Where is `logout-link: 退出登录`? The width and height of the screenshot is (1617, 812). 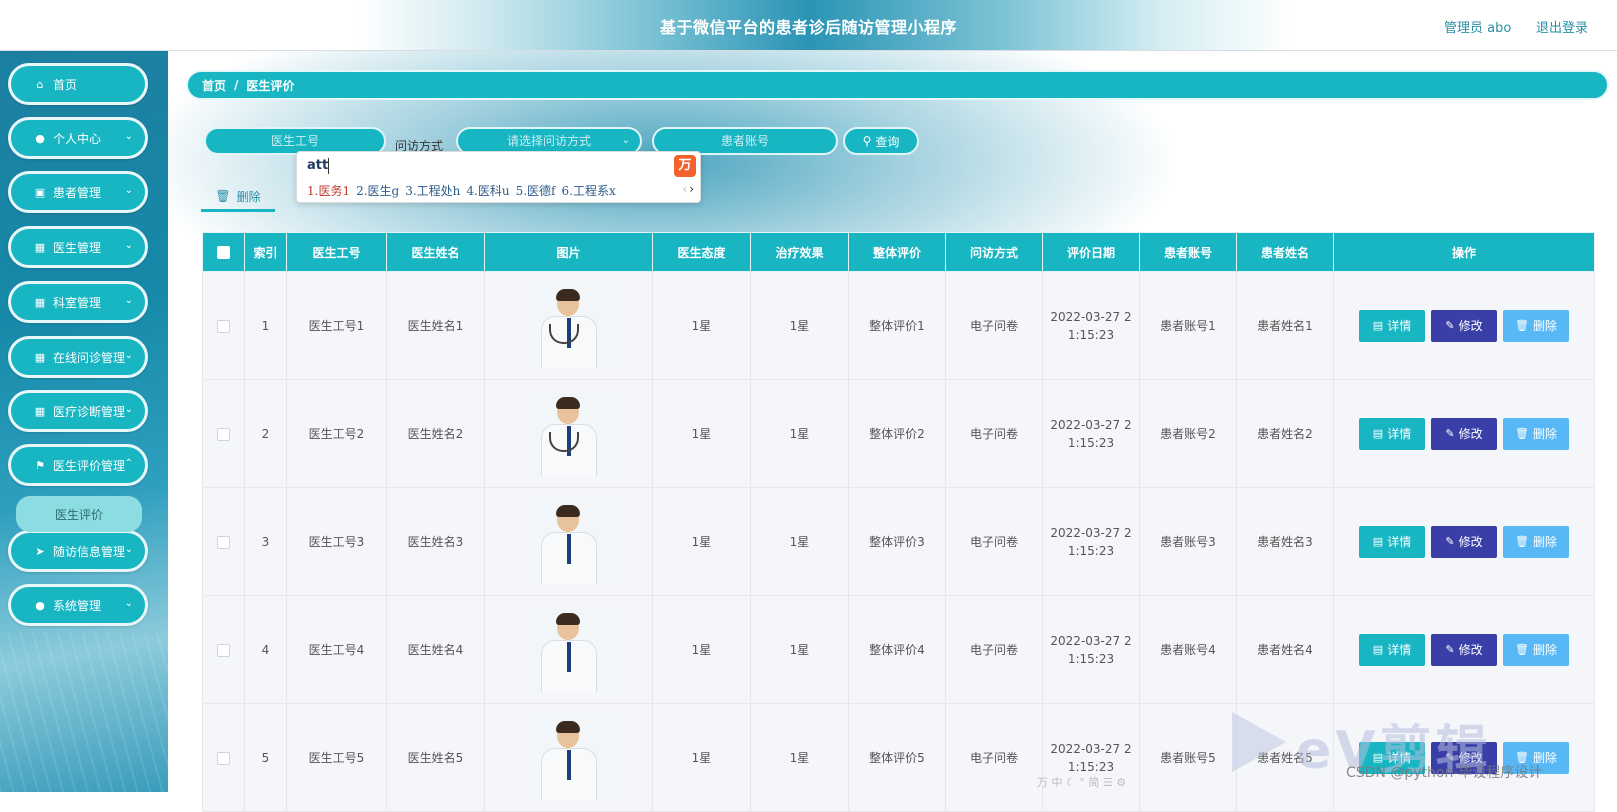 logout-link: 退出登录 is located at coordinates (1562, 26).